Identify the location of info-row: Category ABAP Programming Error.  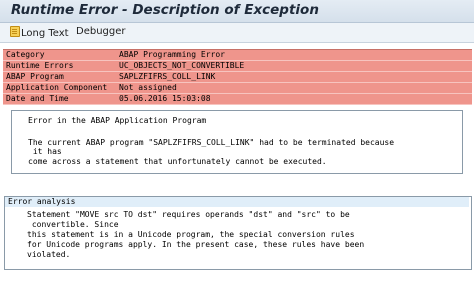
(237, 55).